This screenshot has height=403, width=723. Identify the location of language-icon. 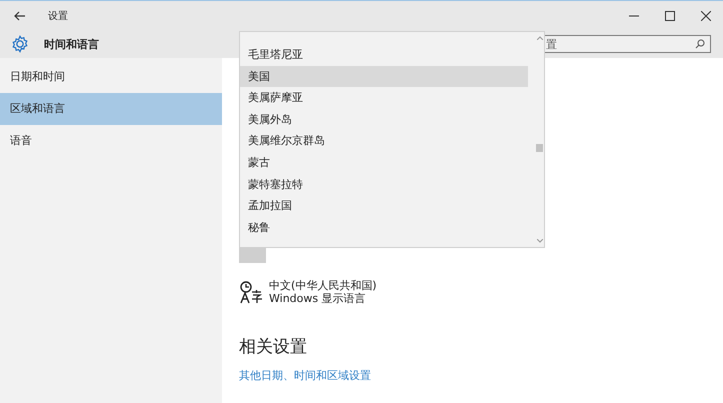
(251, 292).